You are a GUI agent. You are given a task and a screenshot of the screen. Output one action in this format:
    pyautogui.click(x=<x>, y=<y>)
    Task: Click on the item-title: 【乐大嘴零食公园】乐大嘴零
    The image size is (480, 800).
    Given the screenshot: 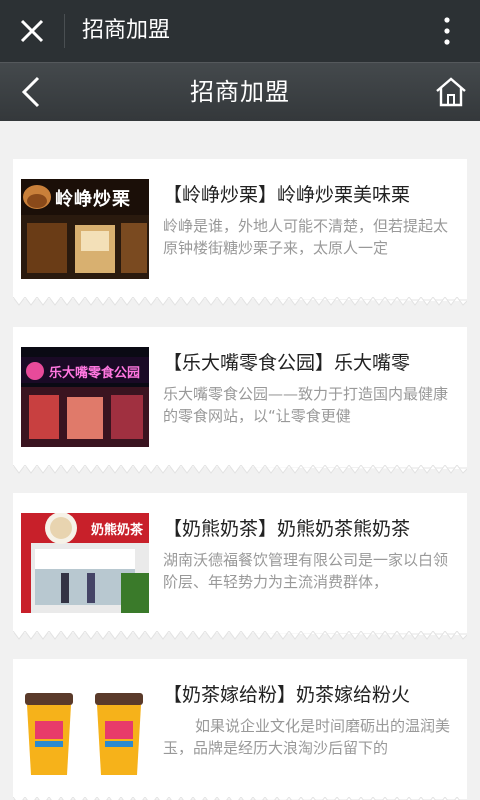 What is the action you would take?
    pyautogui.click(x=287, y=363)
    